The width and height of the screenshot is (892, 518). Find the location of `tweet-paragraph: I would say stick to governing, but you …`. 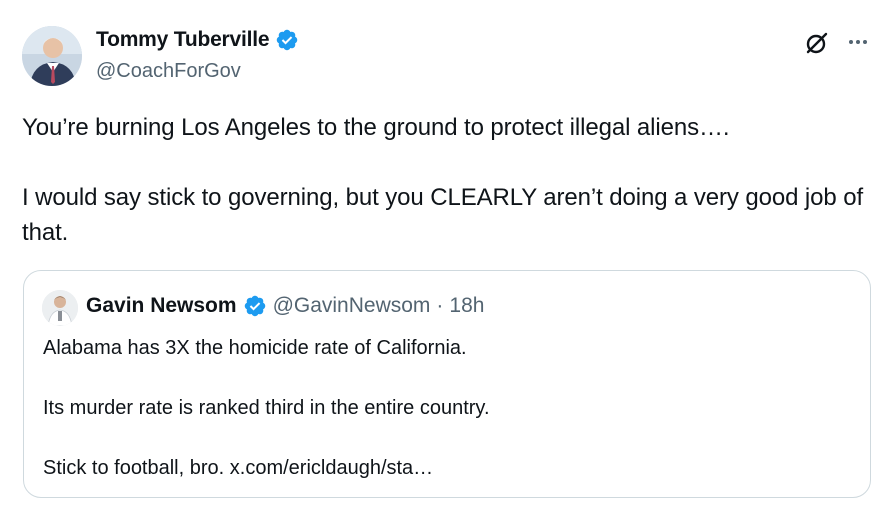

tweet-paragraph: I would say stick to governing, but you … is located at coordinates (443, 215).